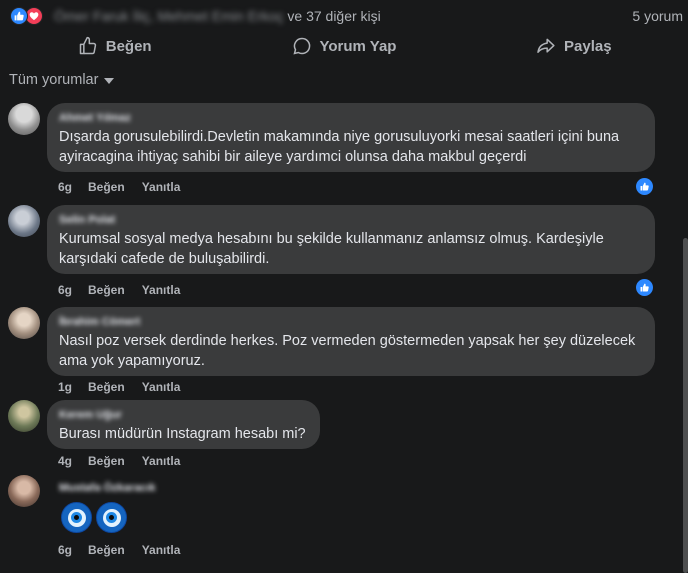 The height and width of the screenshot is (573, 688). I want to click on share-button-label: Paylaş, so click(588, 46).